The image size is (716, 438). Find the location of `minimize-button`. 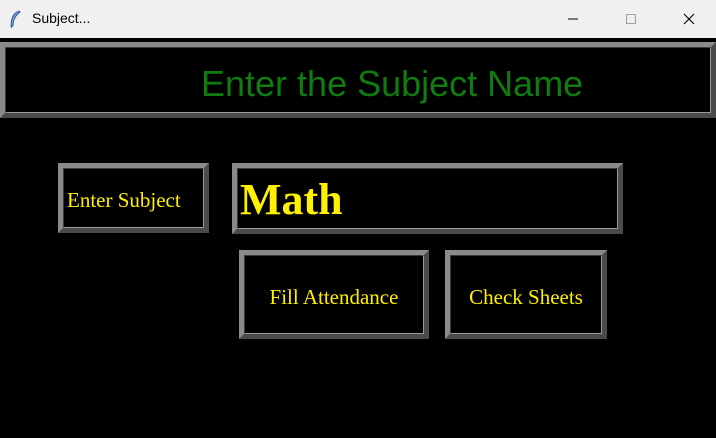

minimize-button is located at coordinates (573, 19).